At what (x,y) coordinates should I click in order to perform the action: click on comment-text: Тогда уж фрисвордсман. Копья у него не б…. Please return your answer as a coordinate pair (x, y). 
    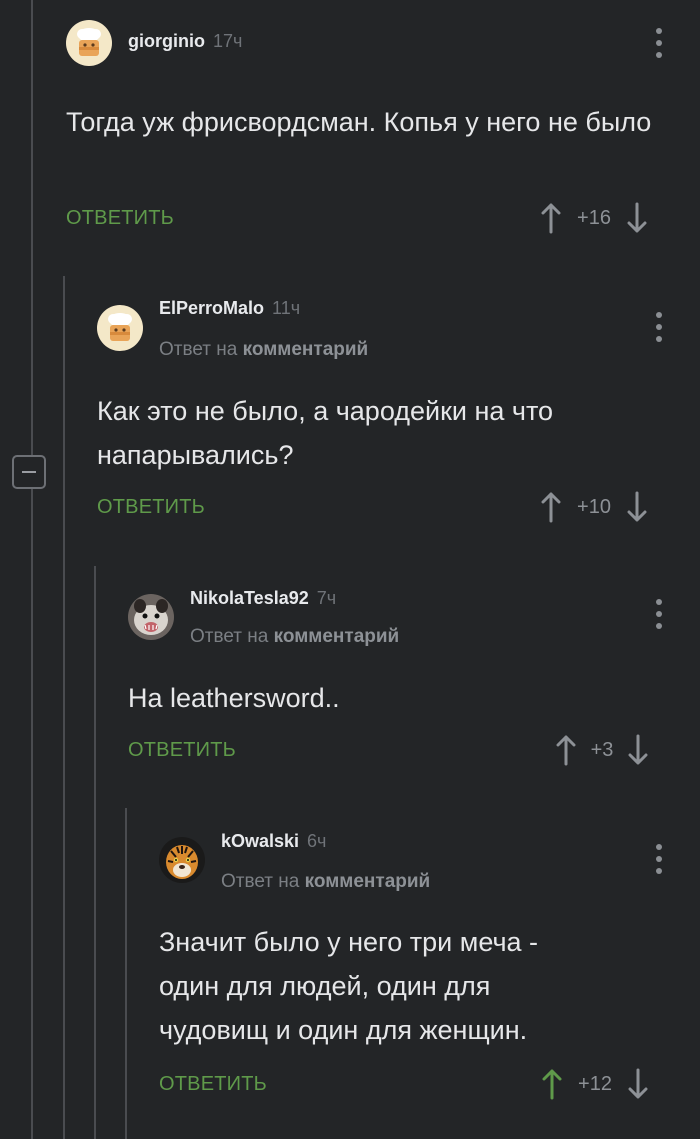
    Looking at the image, I should click on (359, 122).